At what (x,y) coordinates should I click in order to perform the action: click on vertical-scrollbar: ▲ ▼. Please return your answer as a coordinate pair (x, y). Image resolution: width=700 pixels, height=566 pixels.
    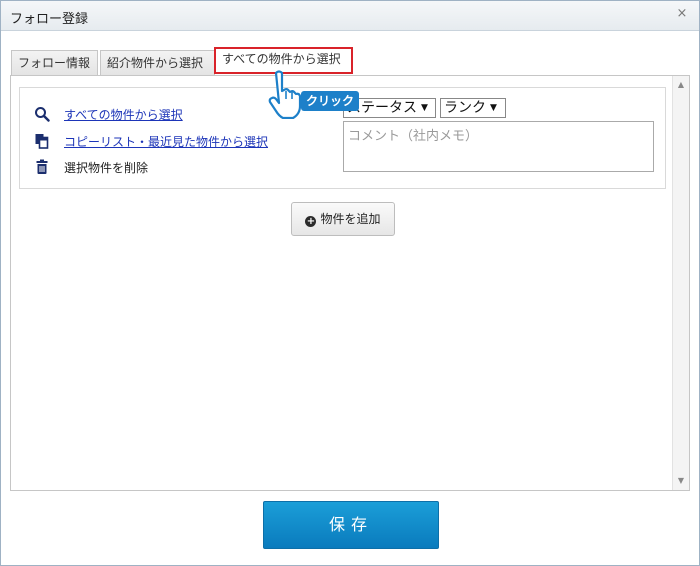
    Looking at the image, I should click on (680, 283).